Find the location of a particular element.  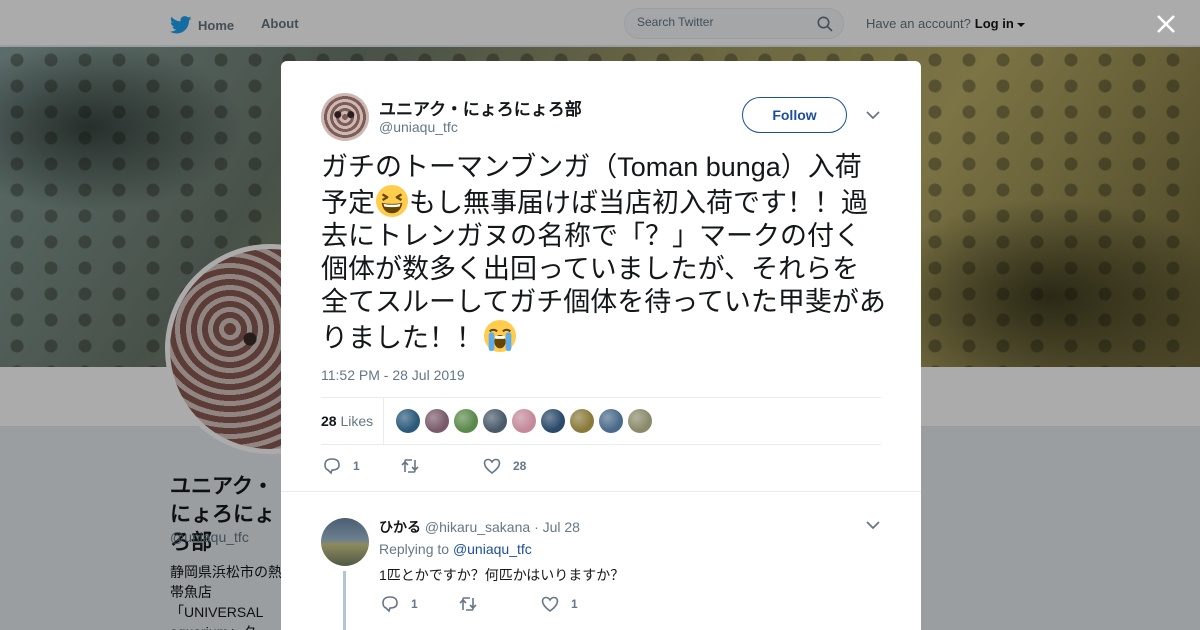

likes-count: 28 is located at coordinates (329, 421).